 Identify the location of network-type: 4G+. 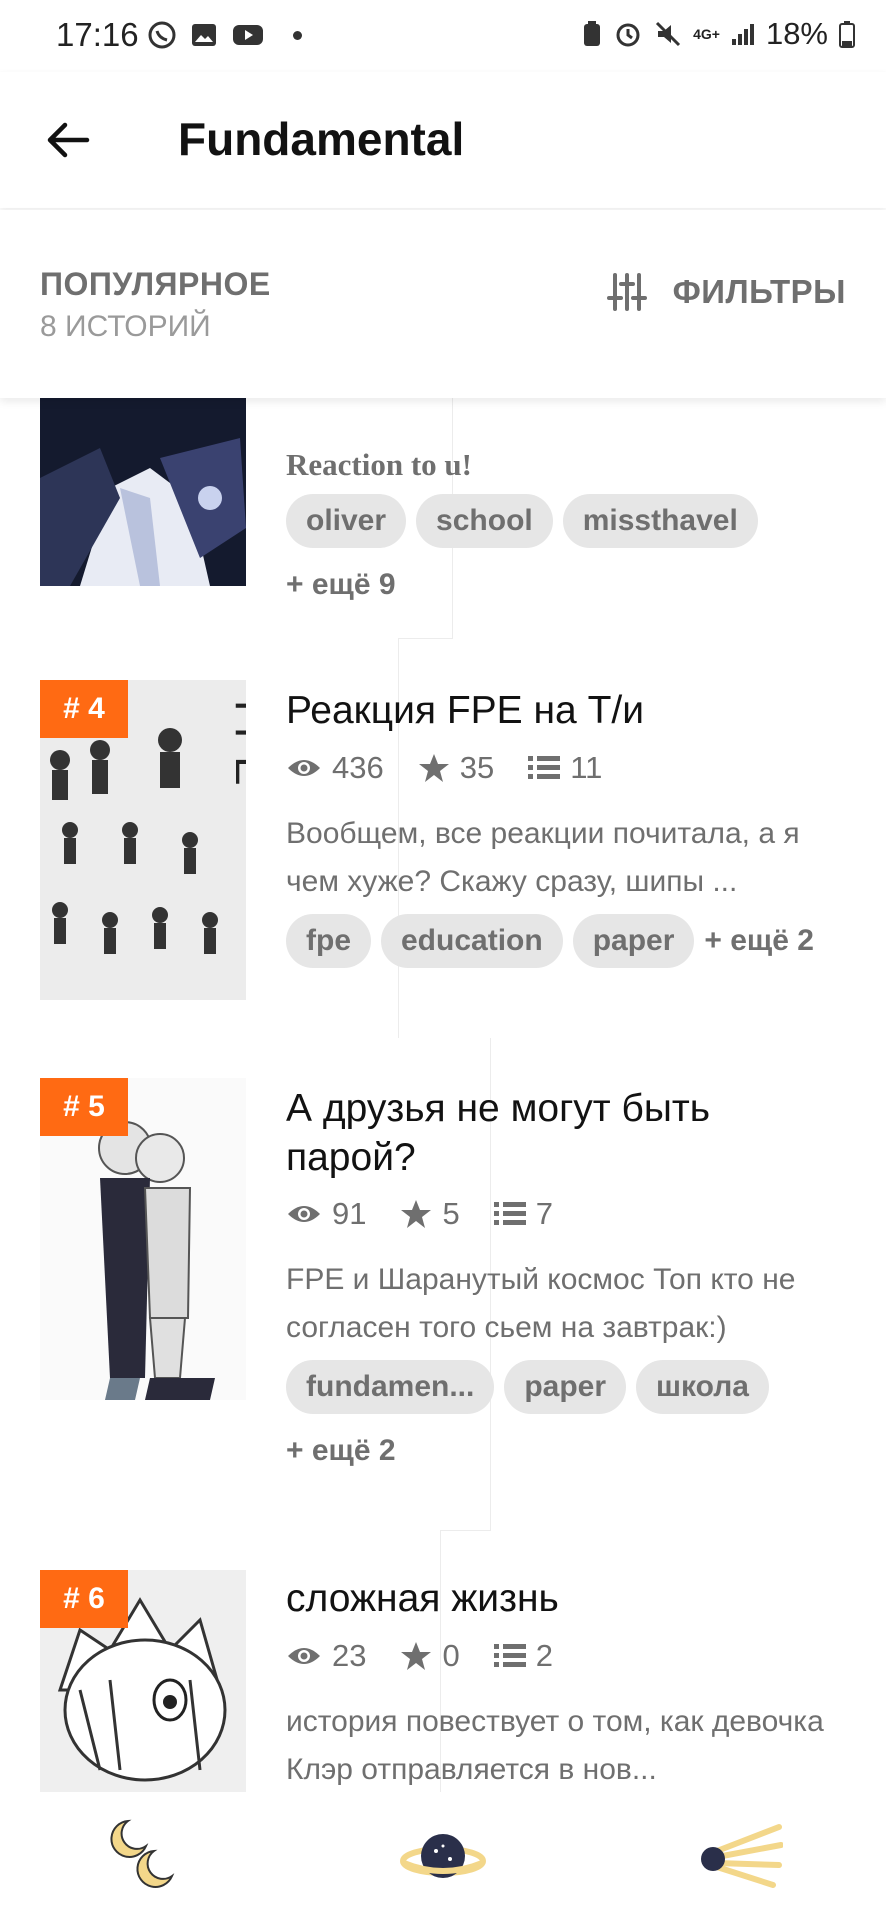
(706, 34).